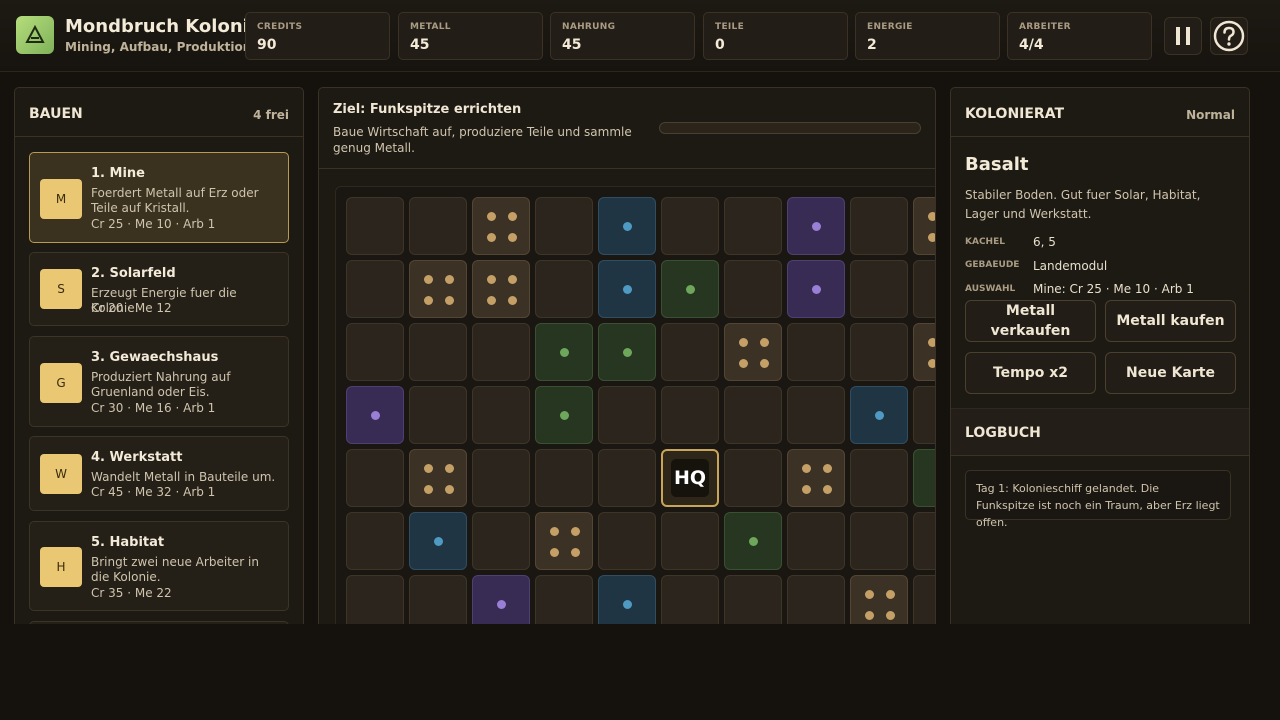 Image resolution: width=1280 pixels, height=720 pixels. Describe the element at coordinates (56, 114) in the screenshot. I see `build-panel-title: BAUEN` at that location.